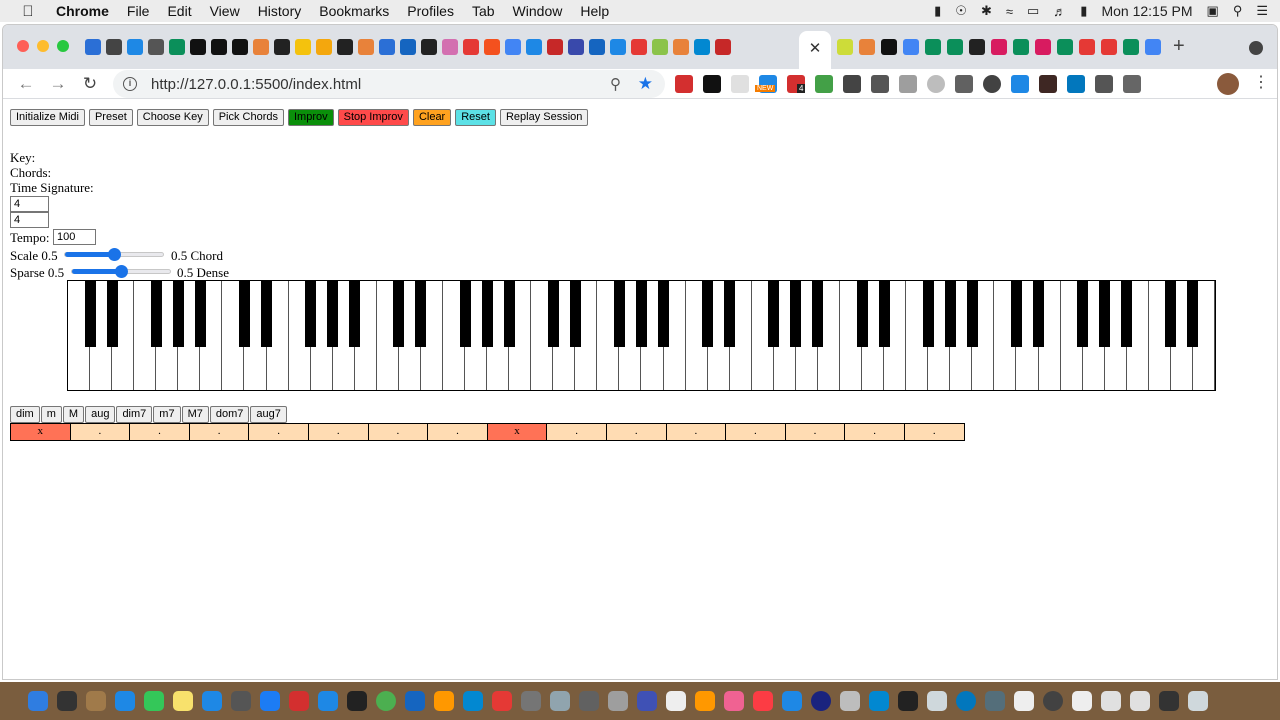  I want to click on time-signature-numerator-input: 4, so click(29, 204).